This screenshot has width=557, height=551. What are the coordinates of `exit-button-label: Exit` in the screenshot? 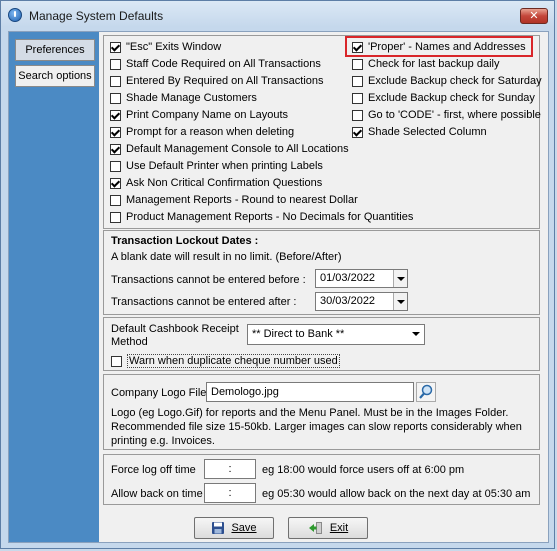 It's located at (339, 528).